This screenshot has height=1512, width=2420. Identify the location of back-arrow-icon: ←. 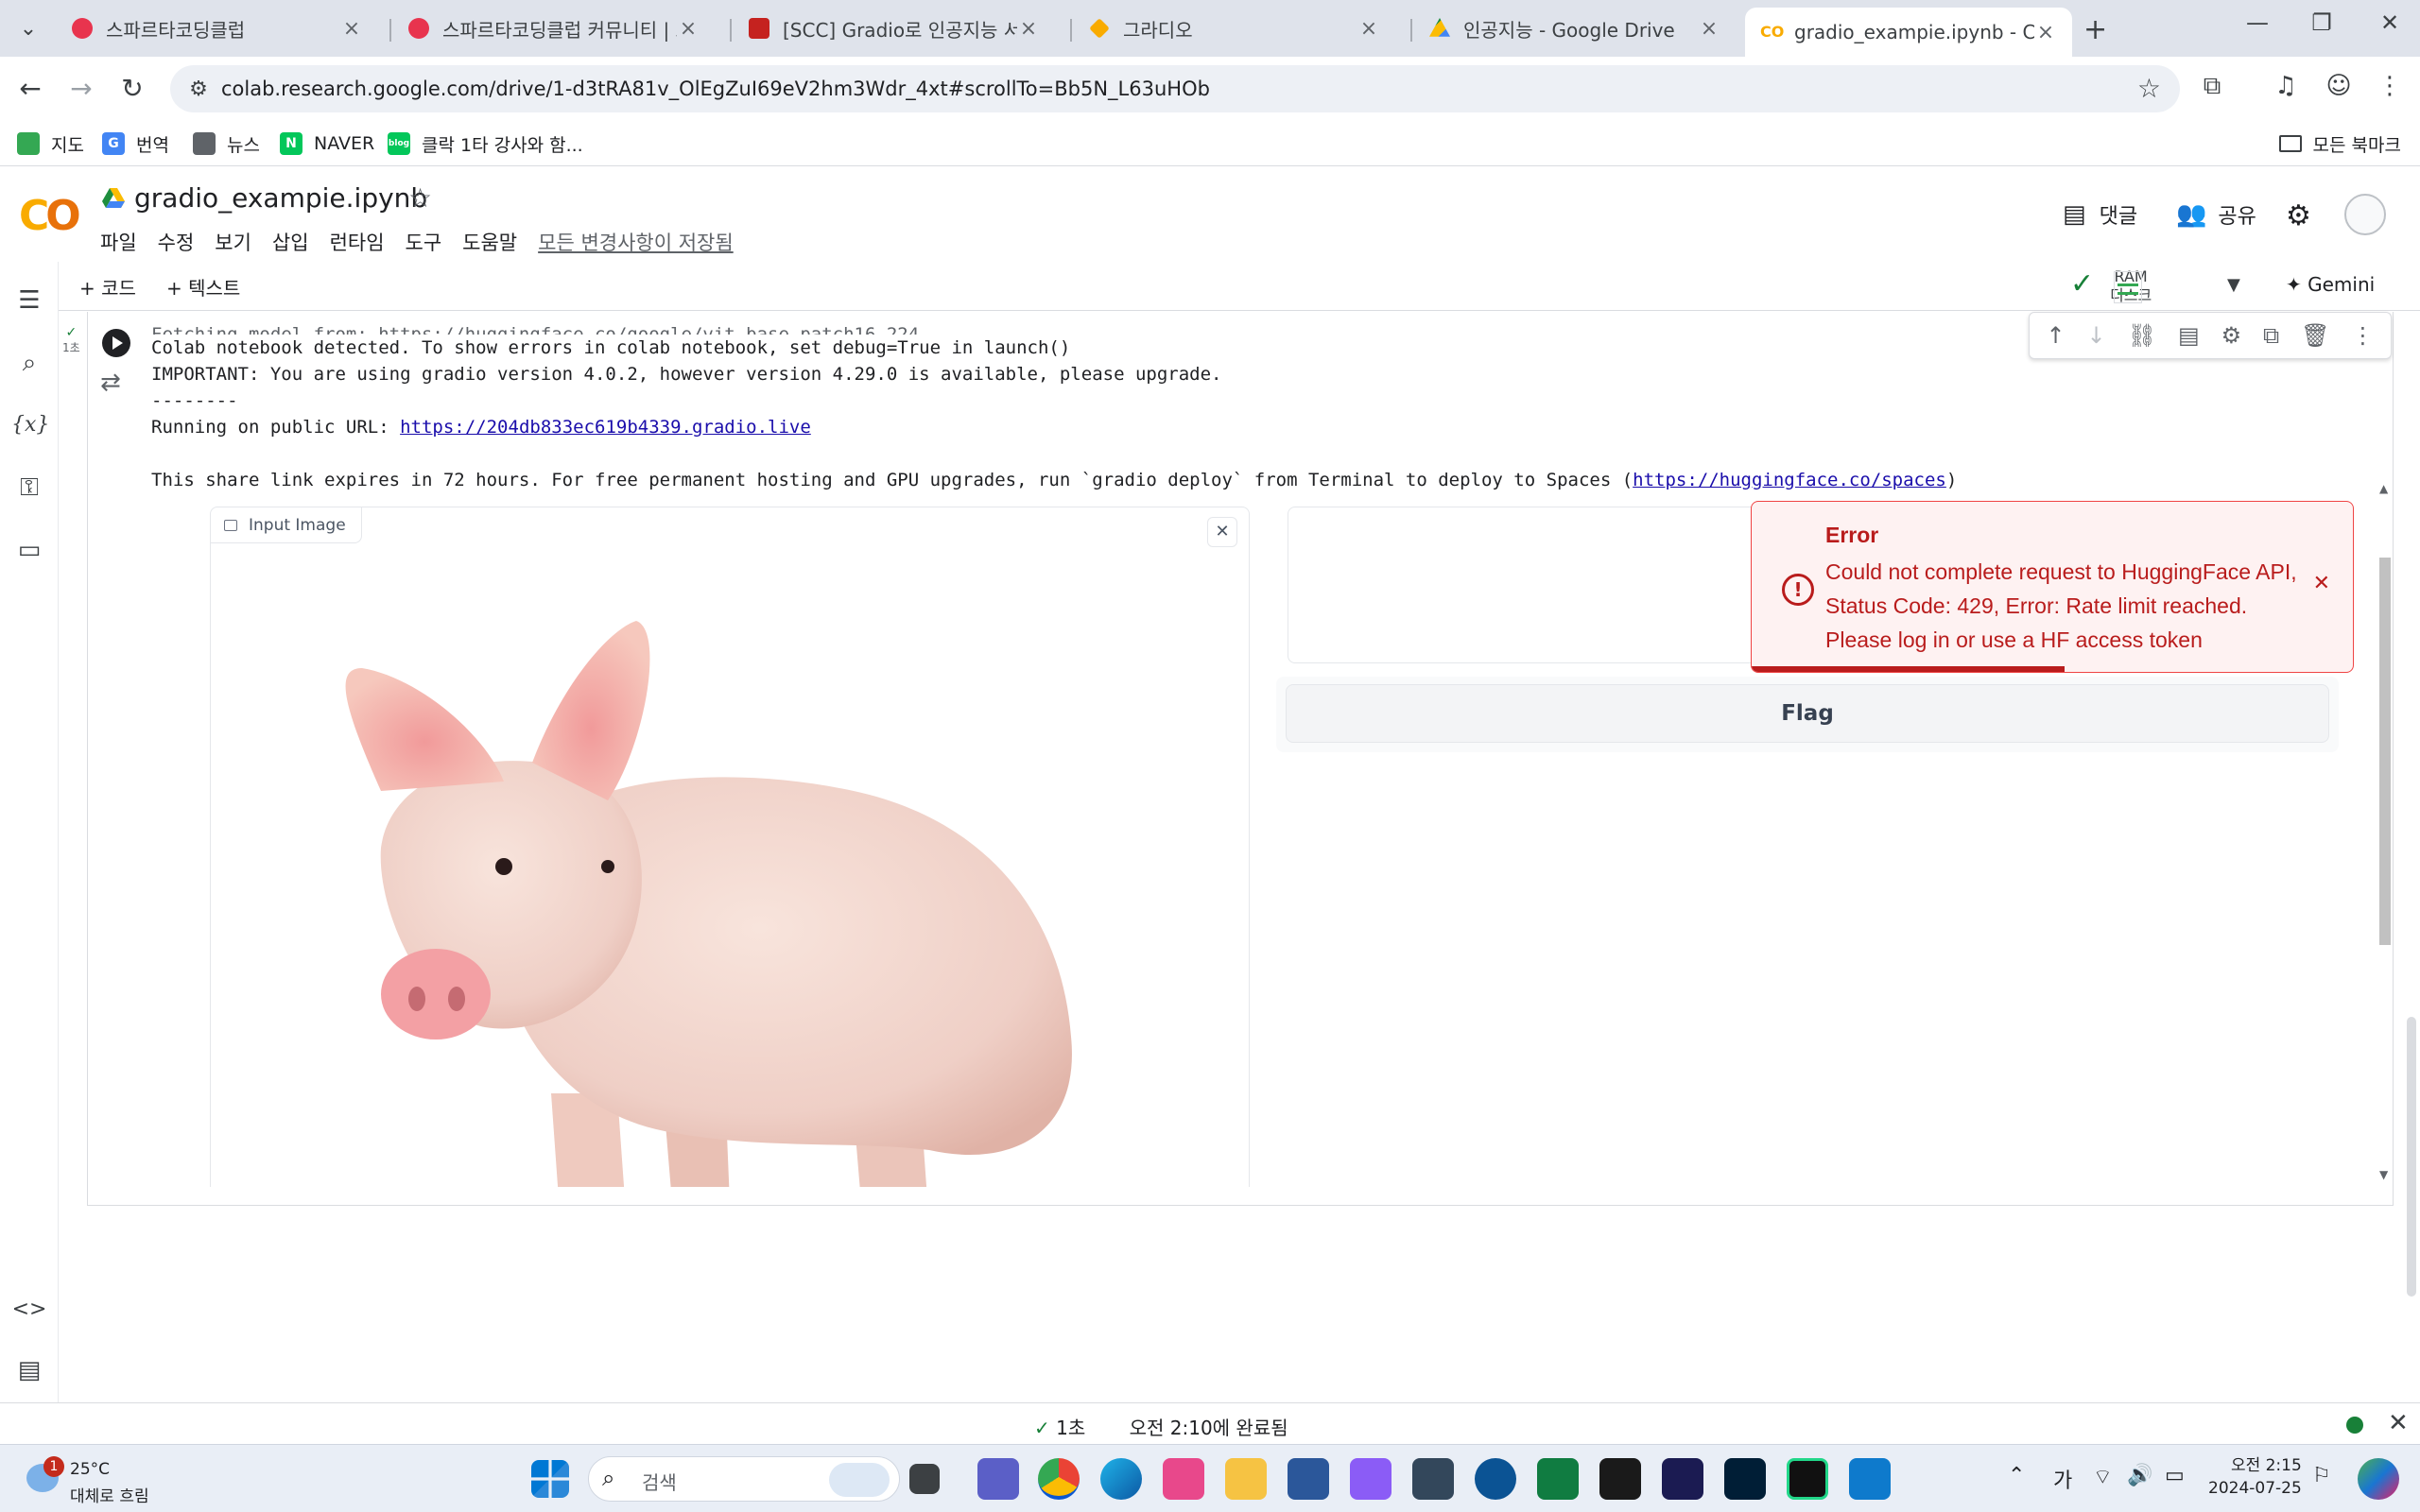
(30, 89).